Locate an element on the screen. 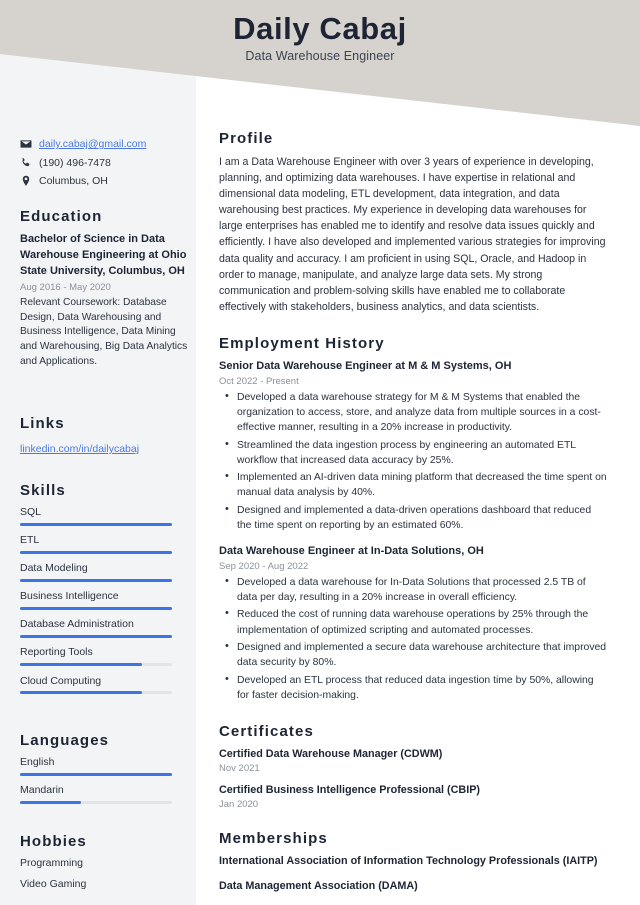  skill-item: Business Intelligence is located at coordinates (106, 600).